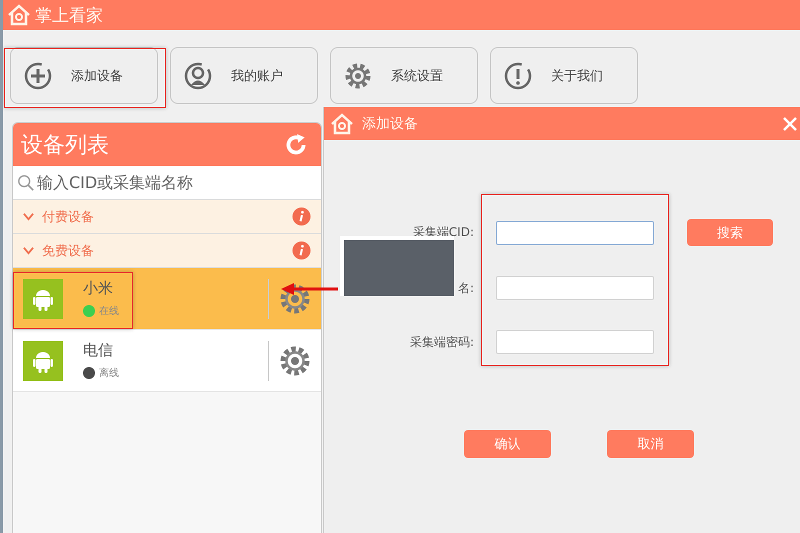 The width and height of the screenshot is (800, 533). I want to click on status-text: 在线, so click(109, 311).